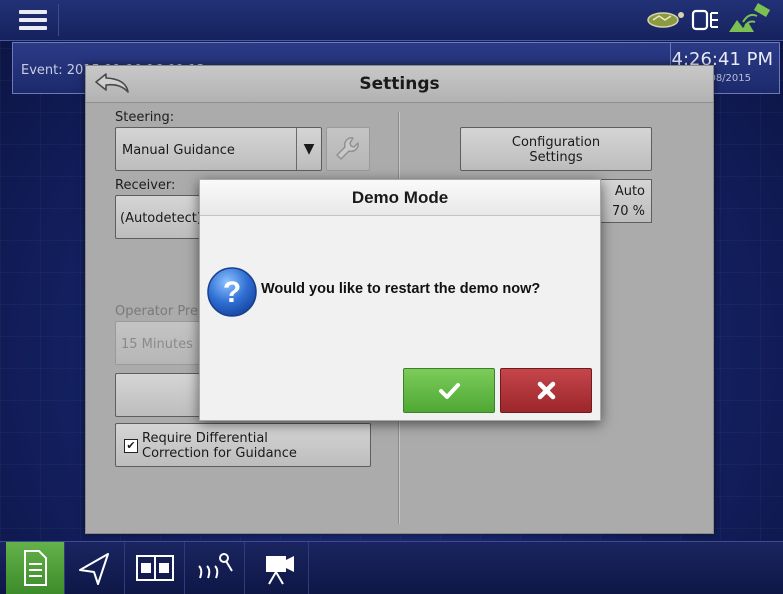 Image resolution: width=783 pixels, height=594 pixels. Describe the element at coordinates (33, 12) in the screenshot. I see `hamburger-menu-icon` at that location.